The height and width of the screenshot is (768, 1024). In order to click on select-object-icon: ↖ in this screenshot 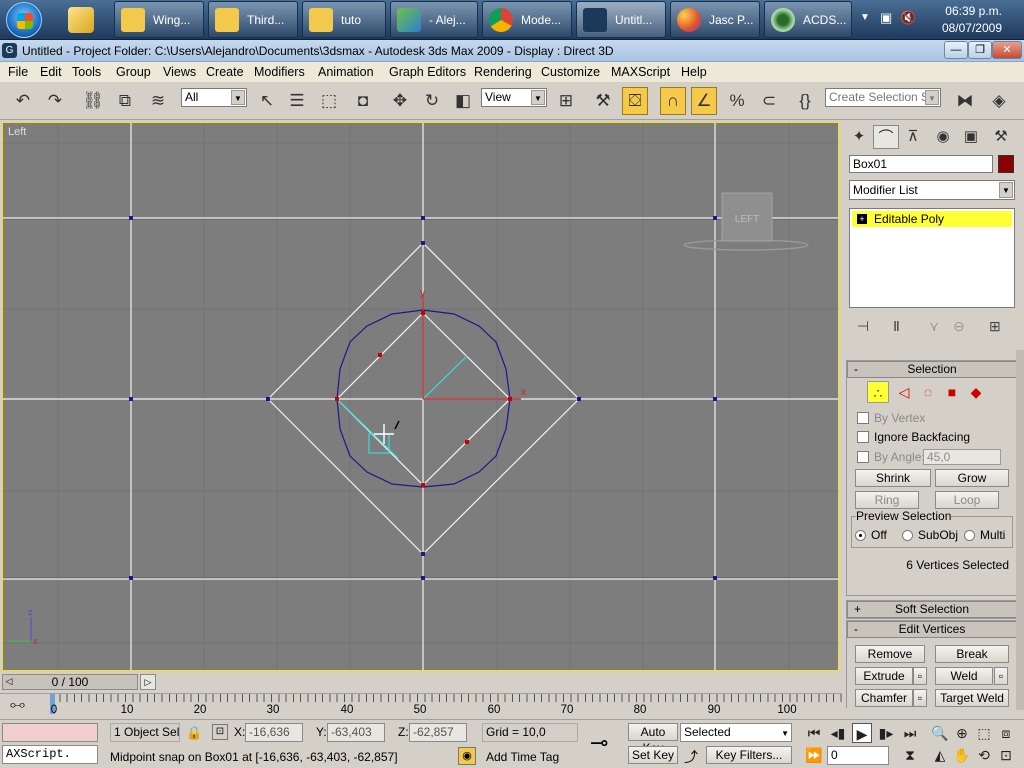, I will do `click(267, 101)`.